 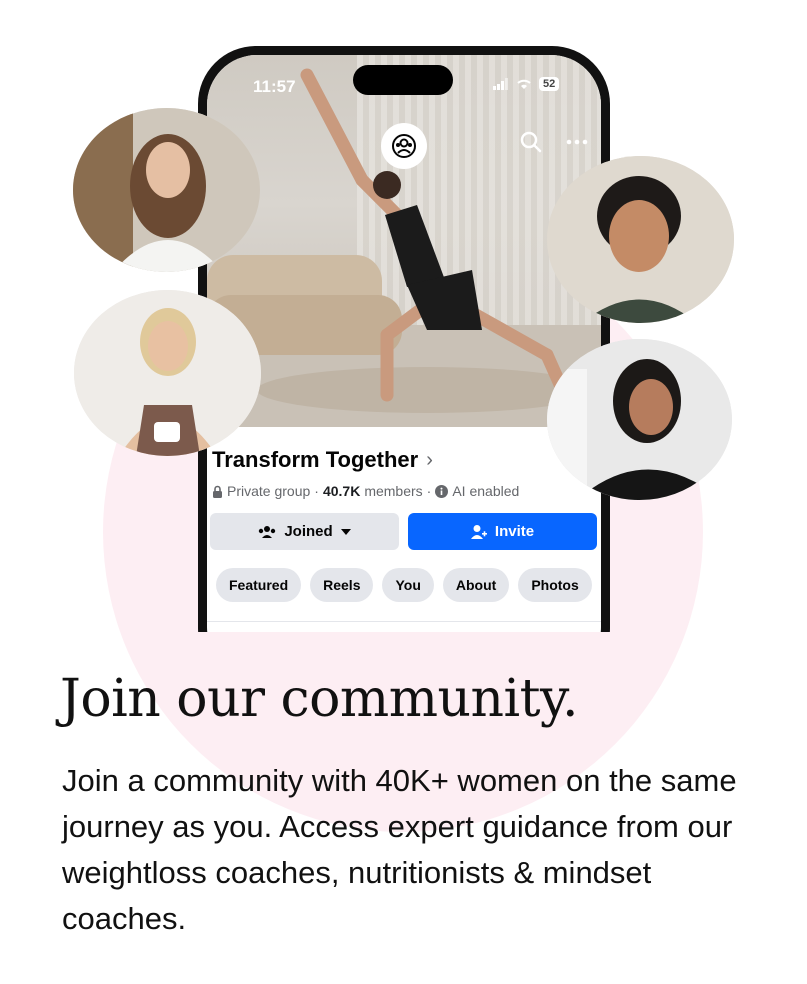 I want to click on members-label: members, so click(x=393, y=491).